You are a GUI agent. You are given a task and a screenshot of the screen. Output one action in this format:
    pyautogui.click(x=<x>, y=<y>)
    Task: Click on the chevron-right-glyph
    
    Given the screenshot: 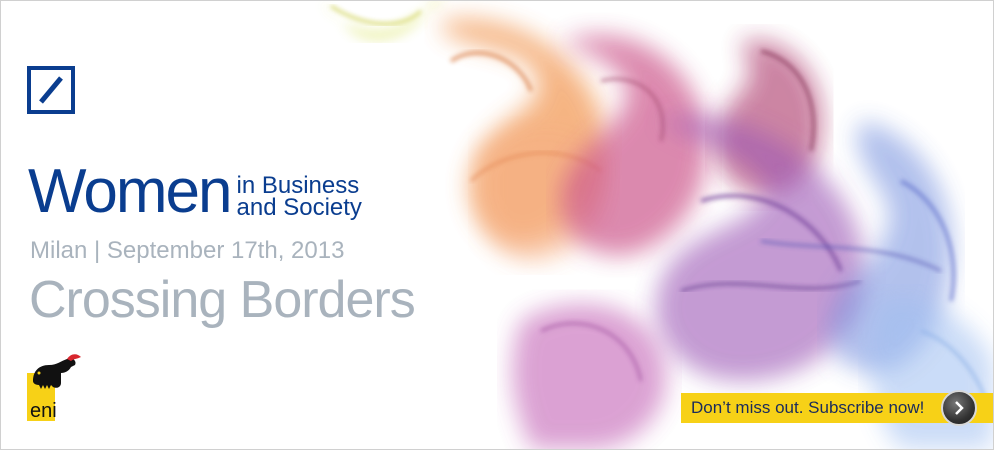 What is the action you would take?
    pyautogui.click(x=959, y=408)
    